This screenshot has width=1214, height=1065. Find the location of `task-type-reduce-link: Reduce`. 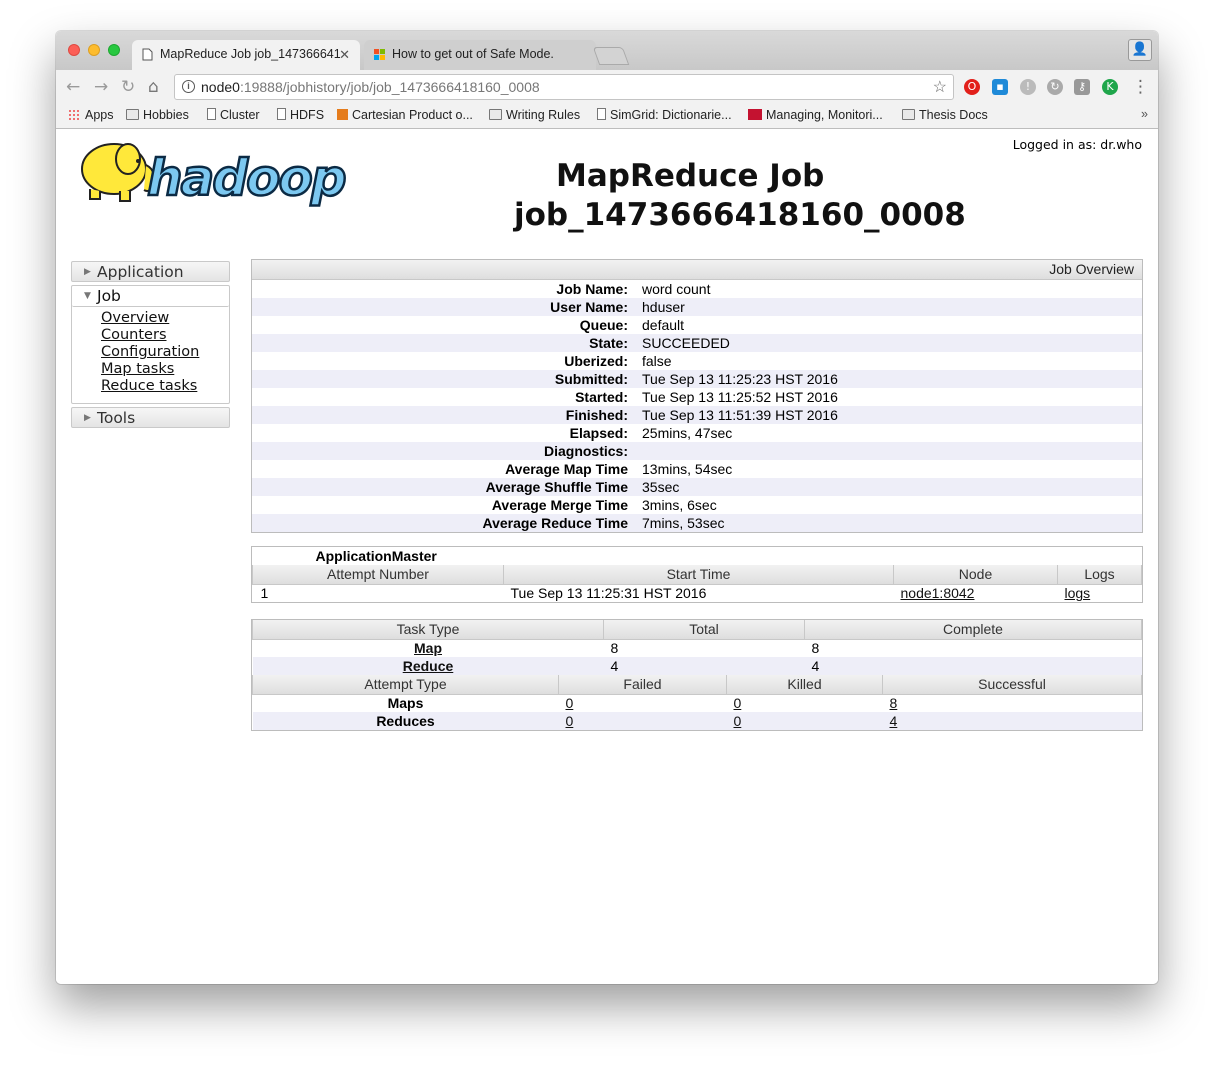

task-type-reduce-link: Reduce is located at coordinates (428, 666).